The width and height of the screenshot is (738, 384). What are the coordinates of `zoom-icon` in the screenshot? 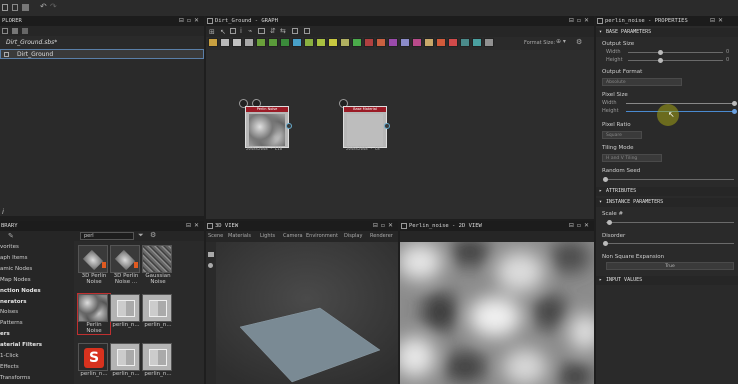 It's located at (295, 31).